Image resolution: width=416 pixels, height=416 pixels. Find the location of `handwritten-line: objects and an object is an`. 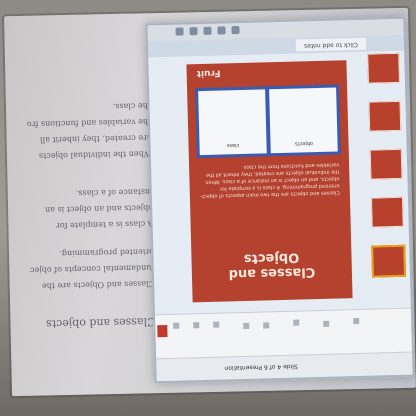

handwritten-line: objects and an object is an is located at coordinates (99, 209).